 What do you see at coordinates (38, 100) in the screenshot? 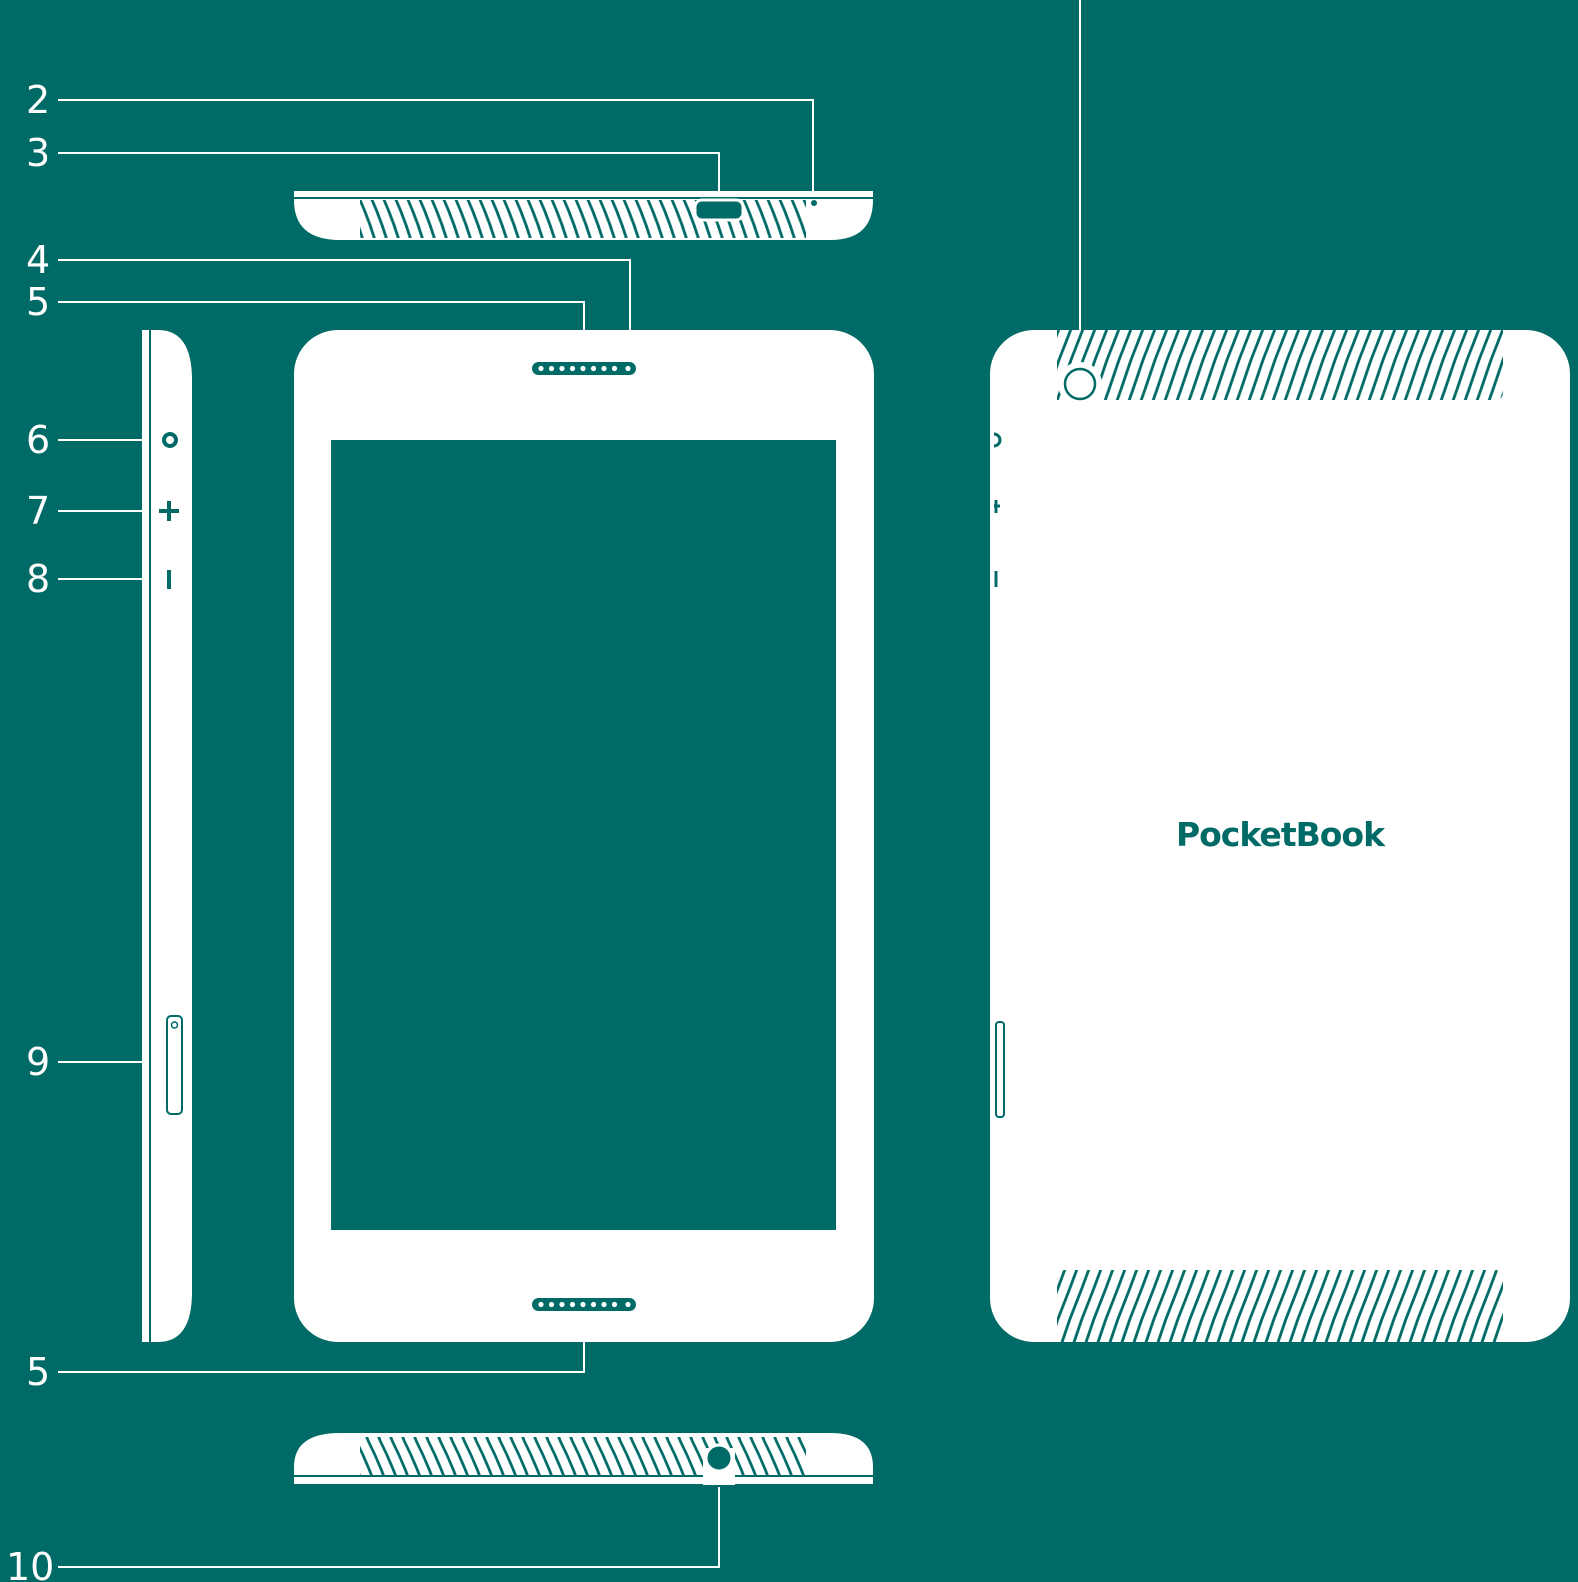
I see `callout-2: 2` at bounding box center [38, 100].